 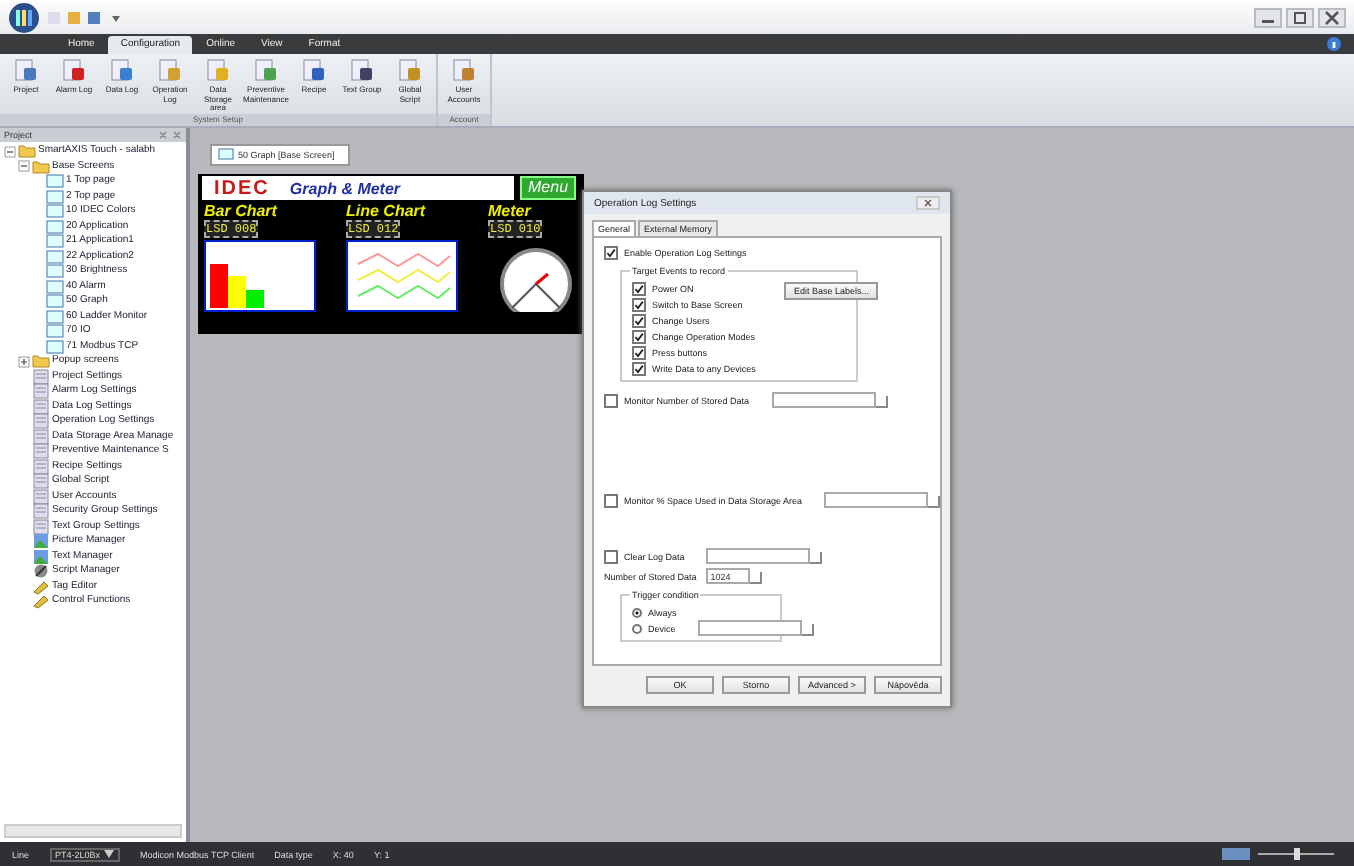 What do you see at coordinates (1300, 17) in the screenshot?
I see `maximize-icon` at bounding box center [1300, 17].